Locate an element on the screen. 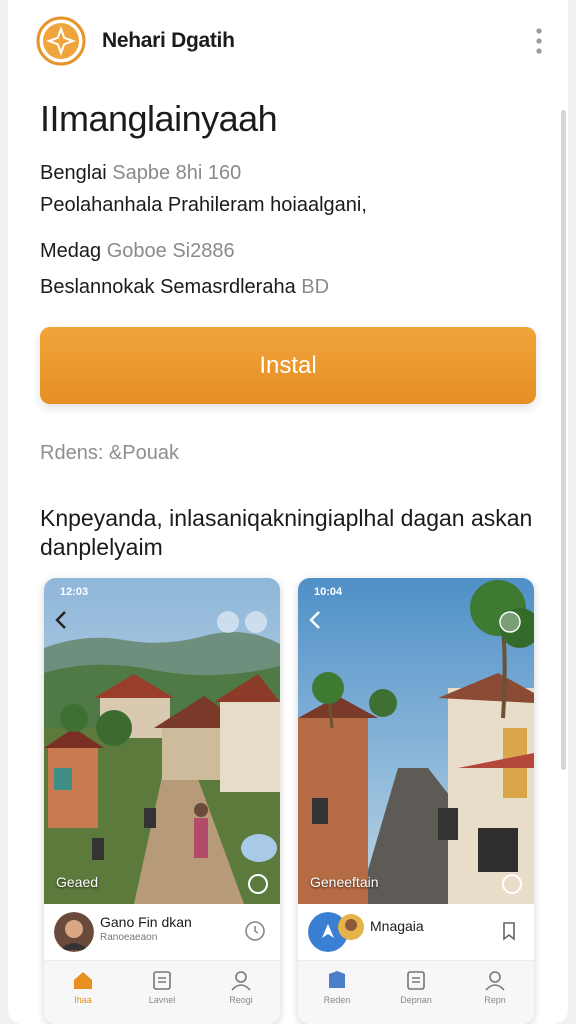 The height and width of the screenshot is (1024, 576). detail-row: Benglai Sapbe 8hi 160 is located at coordinates (140, 173).